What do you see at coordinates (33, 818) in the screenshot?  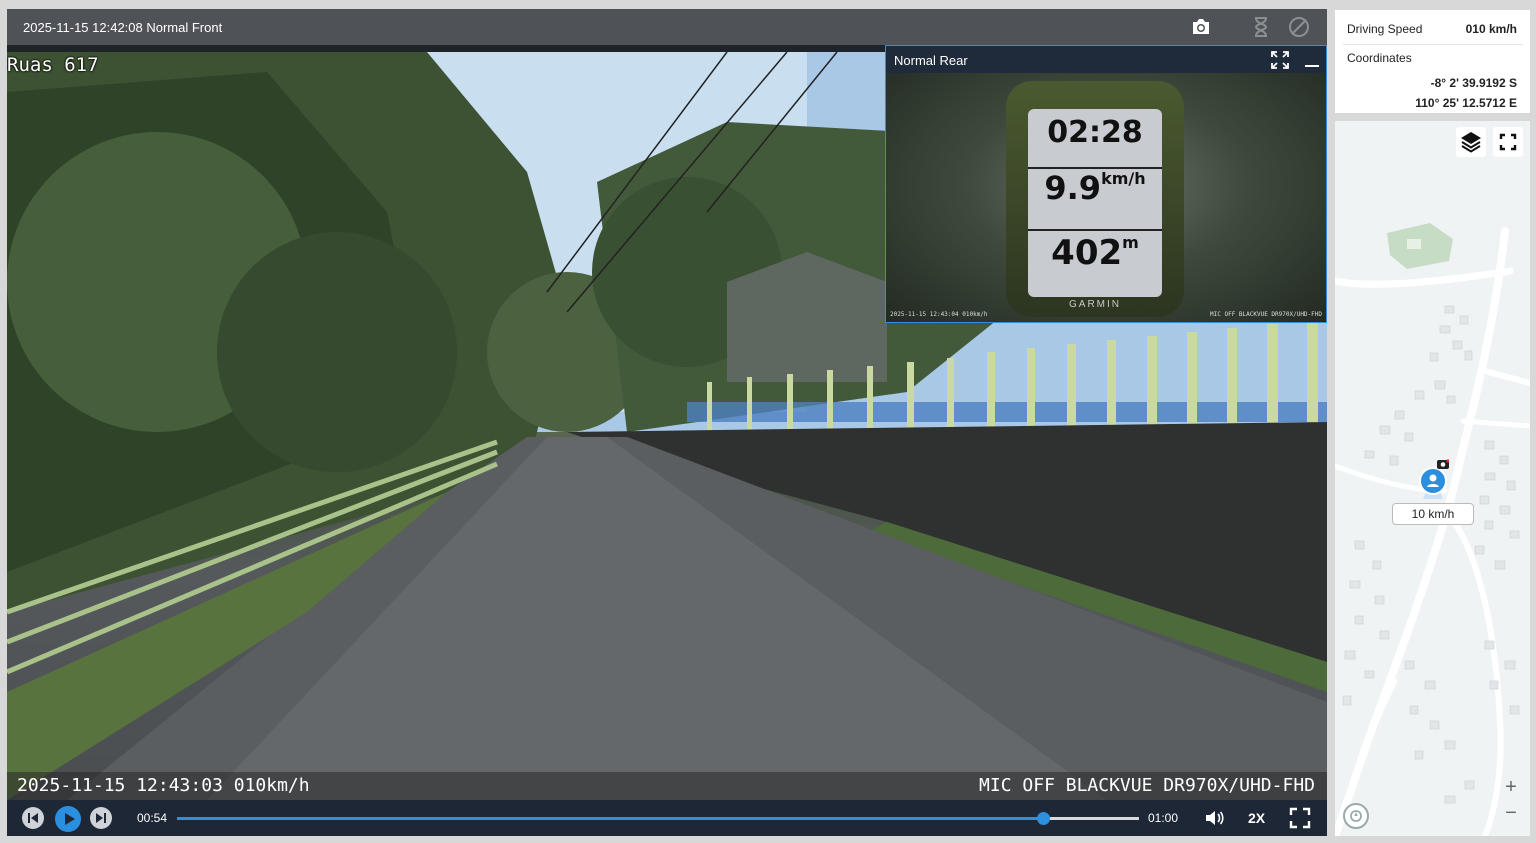 I see `prev-icon` at bounding box center [33, 818].